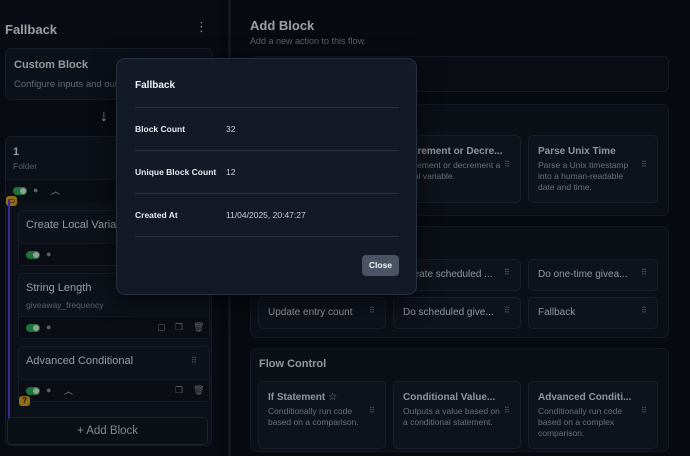 This screenshot has height=456, width=690. Describe the element at coordinates (231, 172) in the screenshot. I see `unique-block-count-value: 12` at that location.